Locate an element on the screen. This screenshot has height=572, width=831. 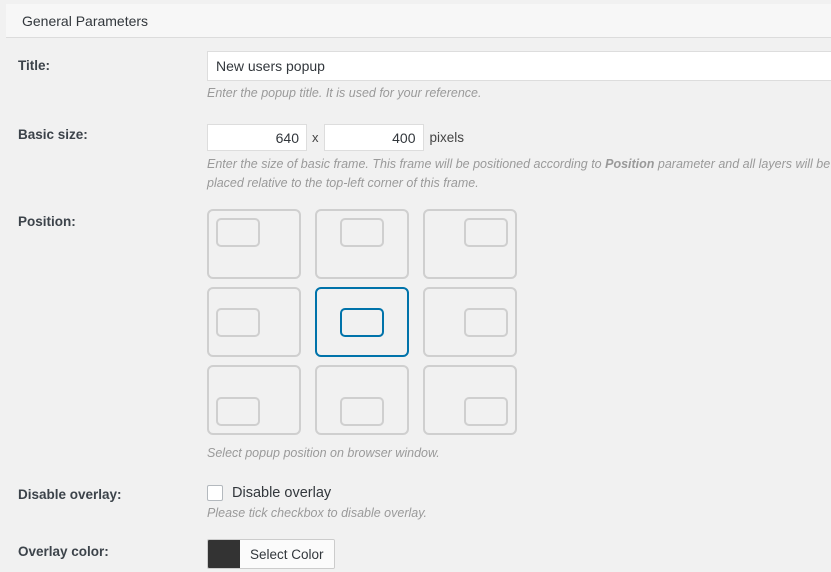
position-cell-bottom-left is located at coordinates (254, 400).